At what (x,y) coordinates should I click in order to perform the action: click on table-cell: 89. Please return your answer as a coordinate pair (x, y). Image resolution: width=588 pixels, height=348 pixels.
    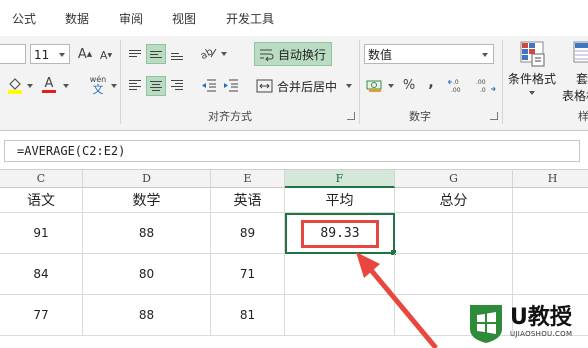
    Looking at the image, I should click on (248, 233).